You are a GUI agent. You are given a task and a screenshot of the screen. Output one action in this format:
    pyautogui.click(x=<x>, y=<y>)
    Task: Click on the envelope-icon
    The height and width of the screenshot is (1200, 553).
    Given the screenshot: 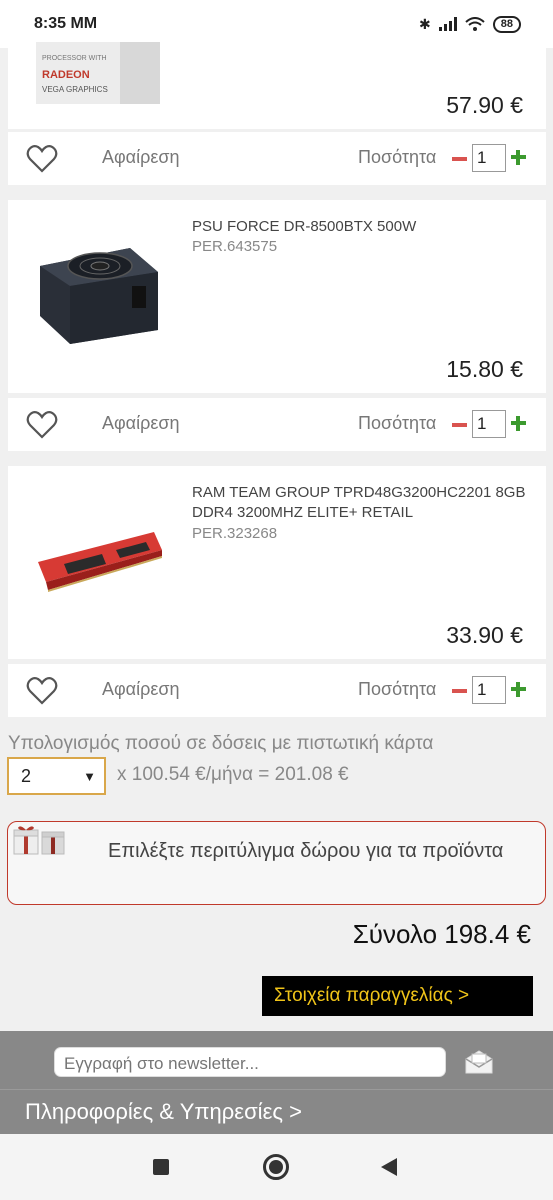 What is the action you would take?
    pyautogui.click(x=479, y=1062)
    